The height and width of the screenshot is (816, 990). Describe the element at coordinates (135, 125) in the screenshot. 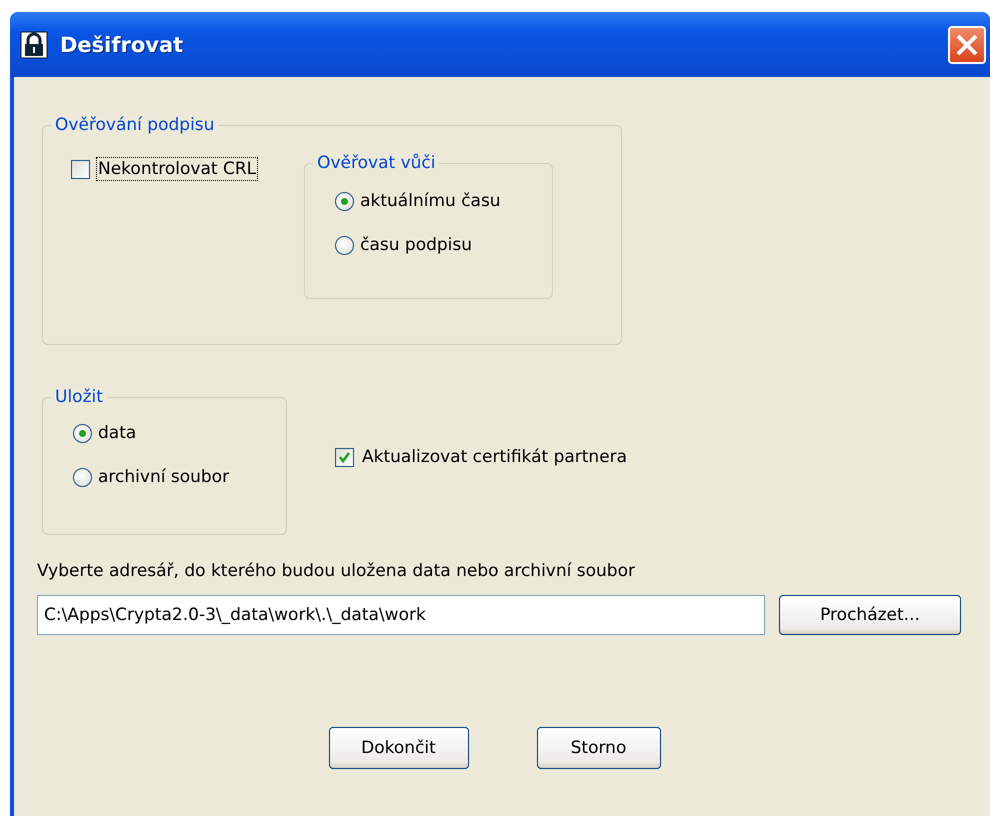

I see `group-title: Ověřování podpisu` at that location.